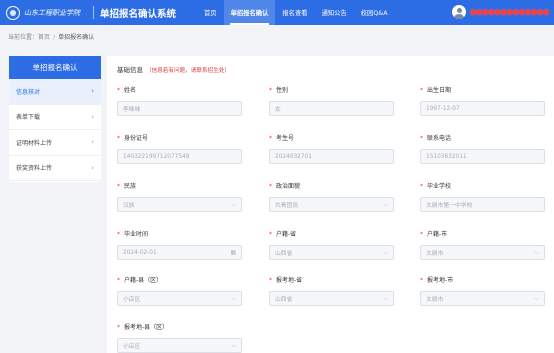 The image size is (554, 353). I want to click on user-menu: ●●●●●●●●●●●●●, so click(500, 12).